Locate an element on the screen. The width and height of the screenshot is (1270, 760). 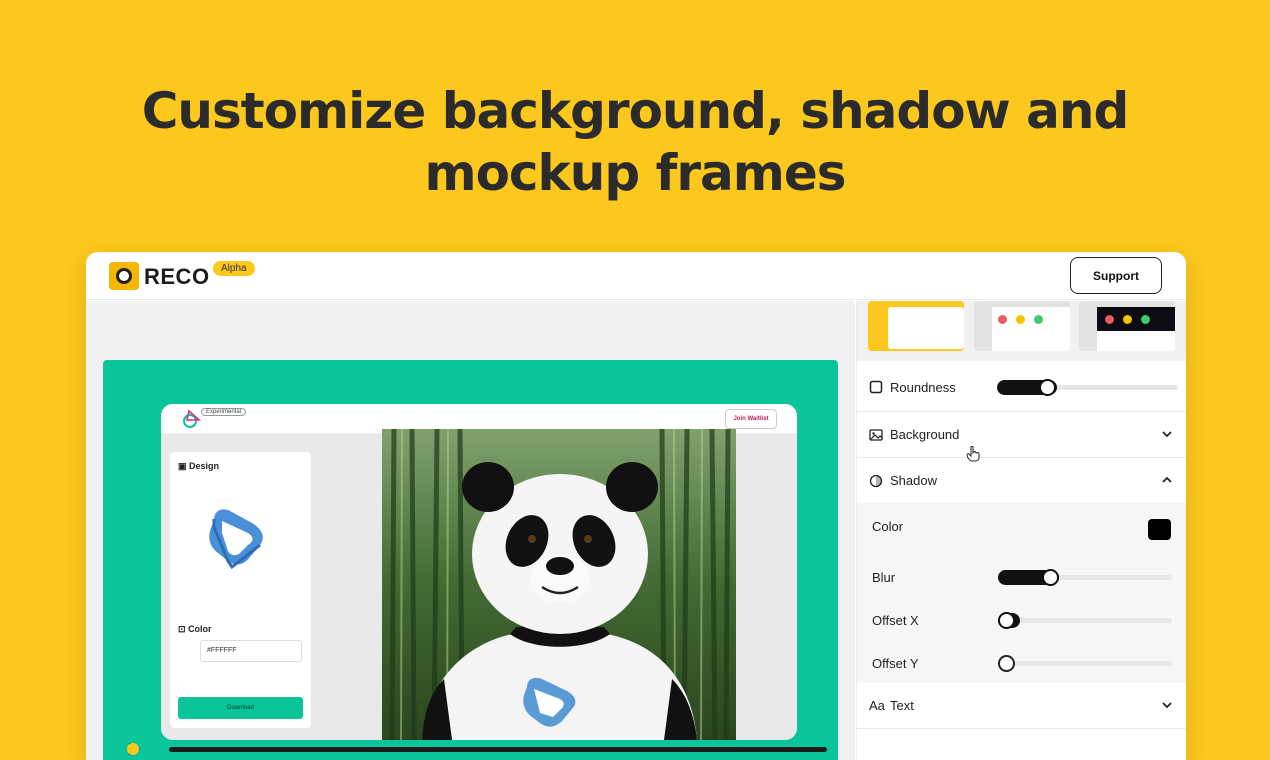
brand-name: RECO is located at coordinates (177, 277).